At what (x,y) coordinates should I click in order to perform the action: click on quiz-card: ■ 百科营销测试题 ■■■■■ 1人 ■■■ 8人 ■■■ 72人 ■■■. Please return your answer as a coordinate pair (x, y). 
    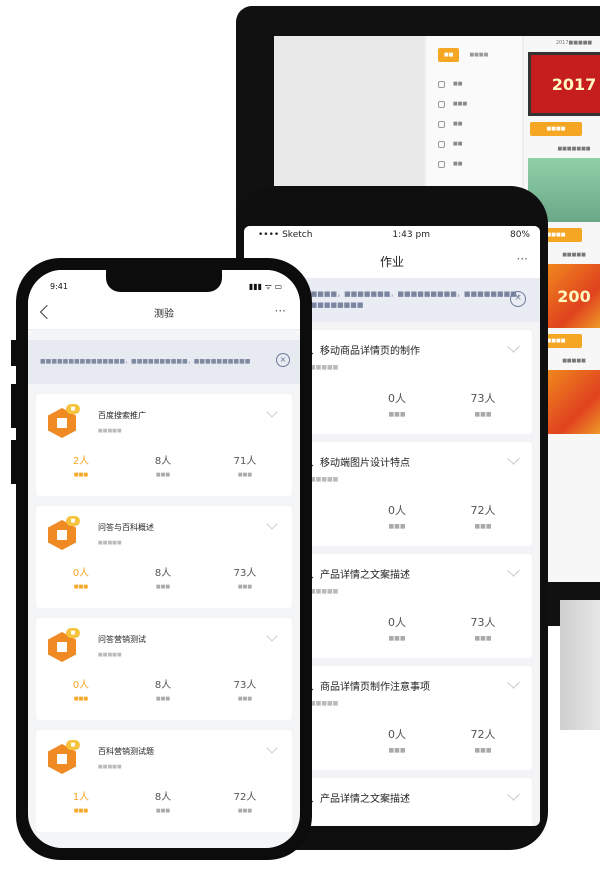
    Looking at the image, I should click on (164, 781).